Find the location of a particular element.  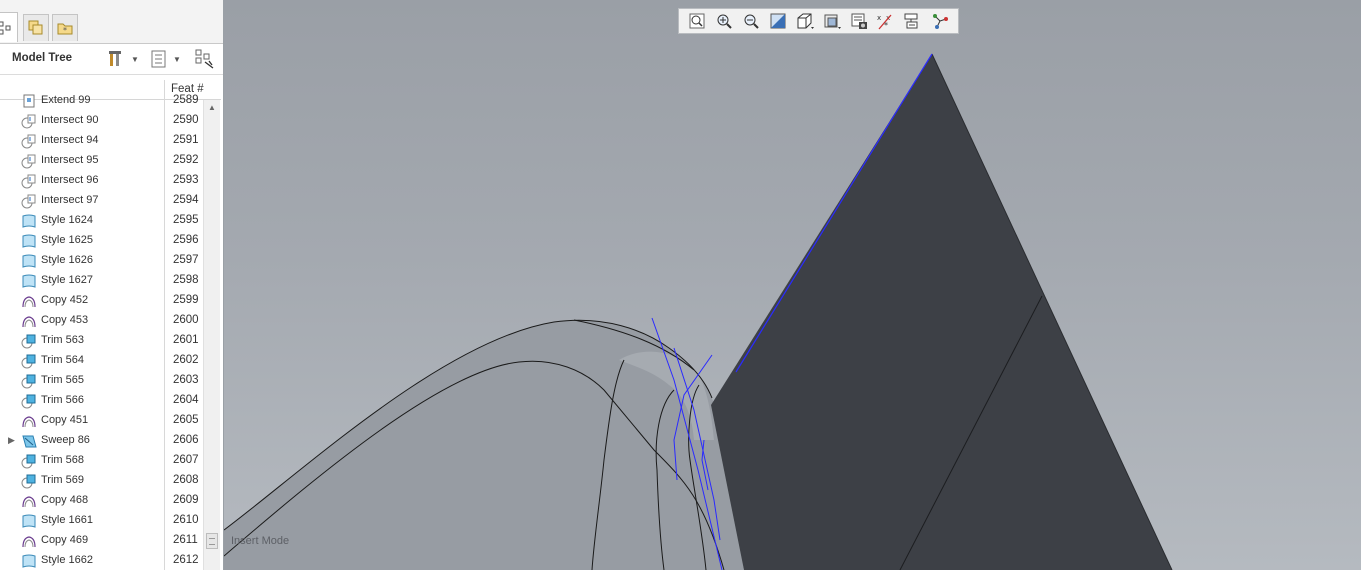

tree-row-label: Intersect 97 is located at coordinates (70, 200).